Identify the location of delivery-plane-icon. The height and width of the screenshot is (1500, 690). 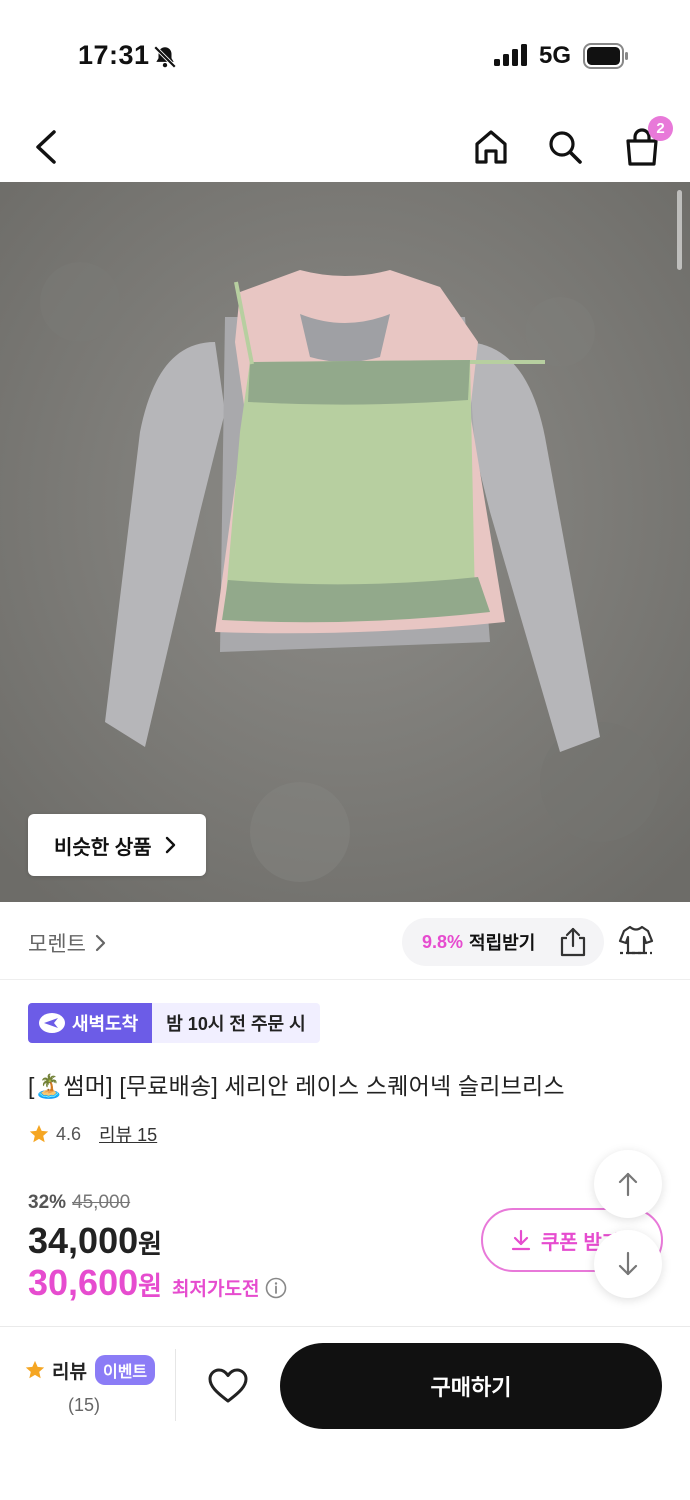
(52, 1023).